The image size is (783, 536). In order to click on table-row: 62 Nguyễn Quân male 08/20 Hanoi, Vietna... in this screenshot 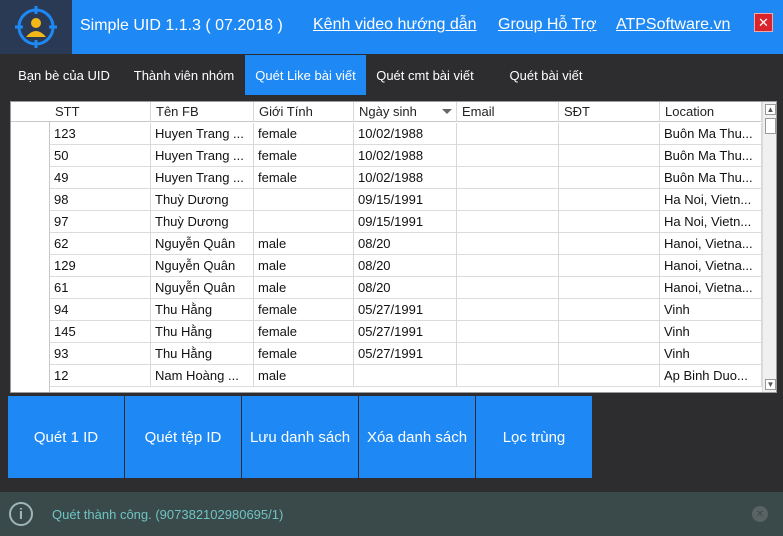, I will do `click(386, 244)`.